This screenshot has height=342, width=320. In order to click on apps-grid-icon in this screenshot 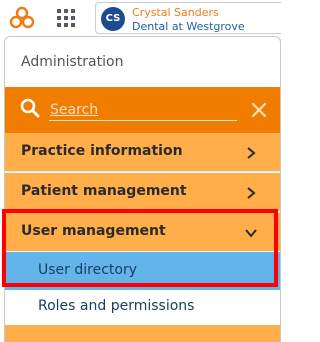, I will do `click(66, 18)`.